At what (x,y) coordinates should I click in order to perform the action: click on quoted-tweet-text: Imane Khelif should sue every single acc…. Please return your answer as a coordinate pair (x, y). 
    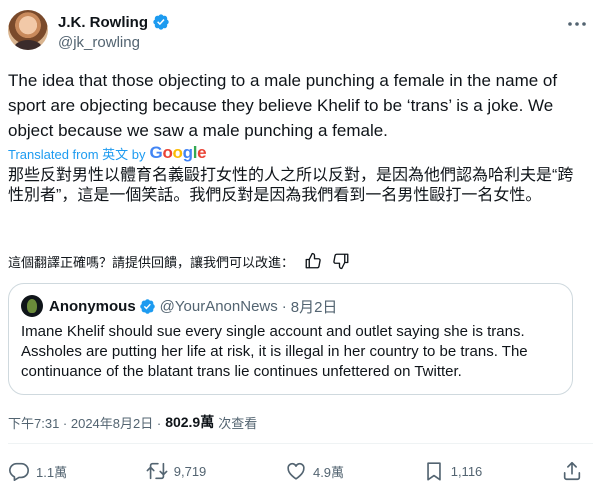
    Looking at the image, I should click on (274, 351).